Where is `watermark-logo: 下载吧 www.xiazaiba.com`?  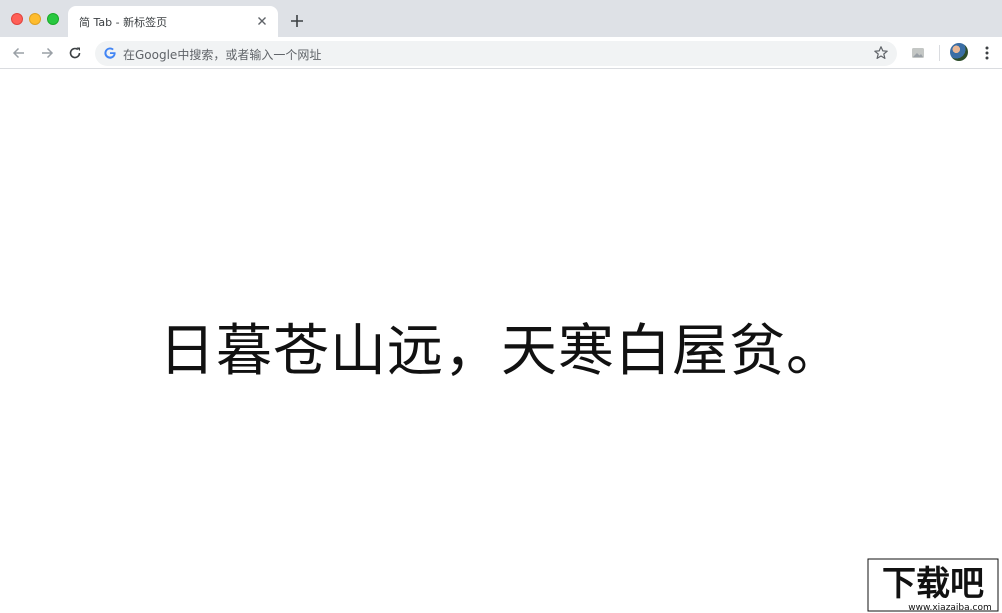 watermark-logo: 下载吧 www.xiazaiba.com is located at coordinates (933, 585).